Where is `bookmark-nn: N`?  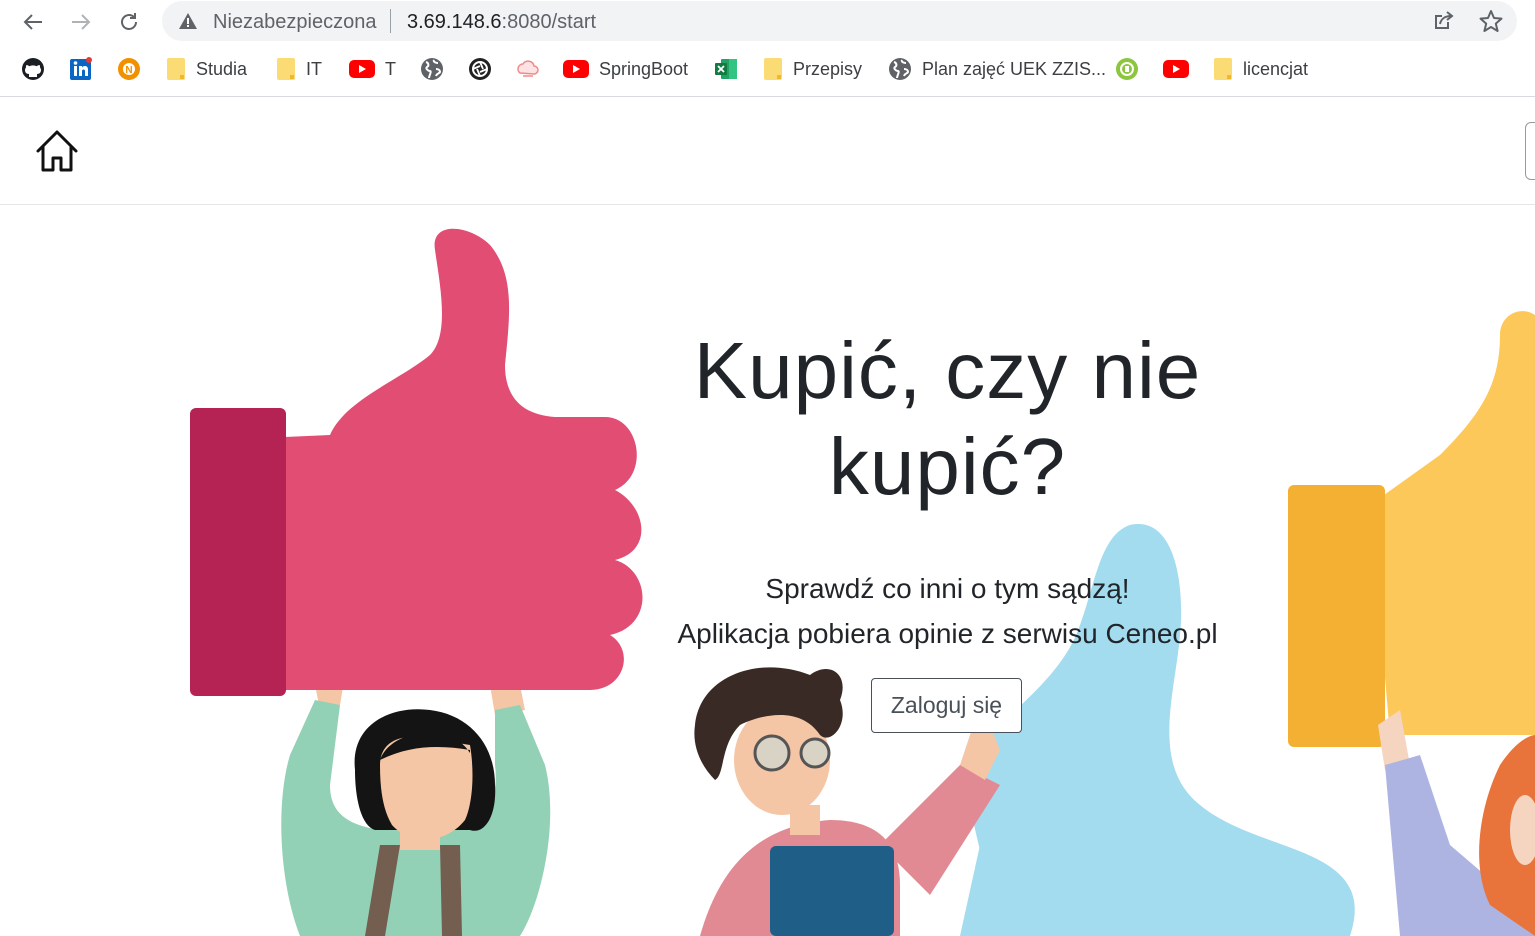
bookmark-nn: N is located at coordinates (129, 69).